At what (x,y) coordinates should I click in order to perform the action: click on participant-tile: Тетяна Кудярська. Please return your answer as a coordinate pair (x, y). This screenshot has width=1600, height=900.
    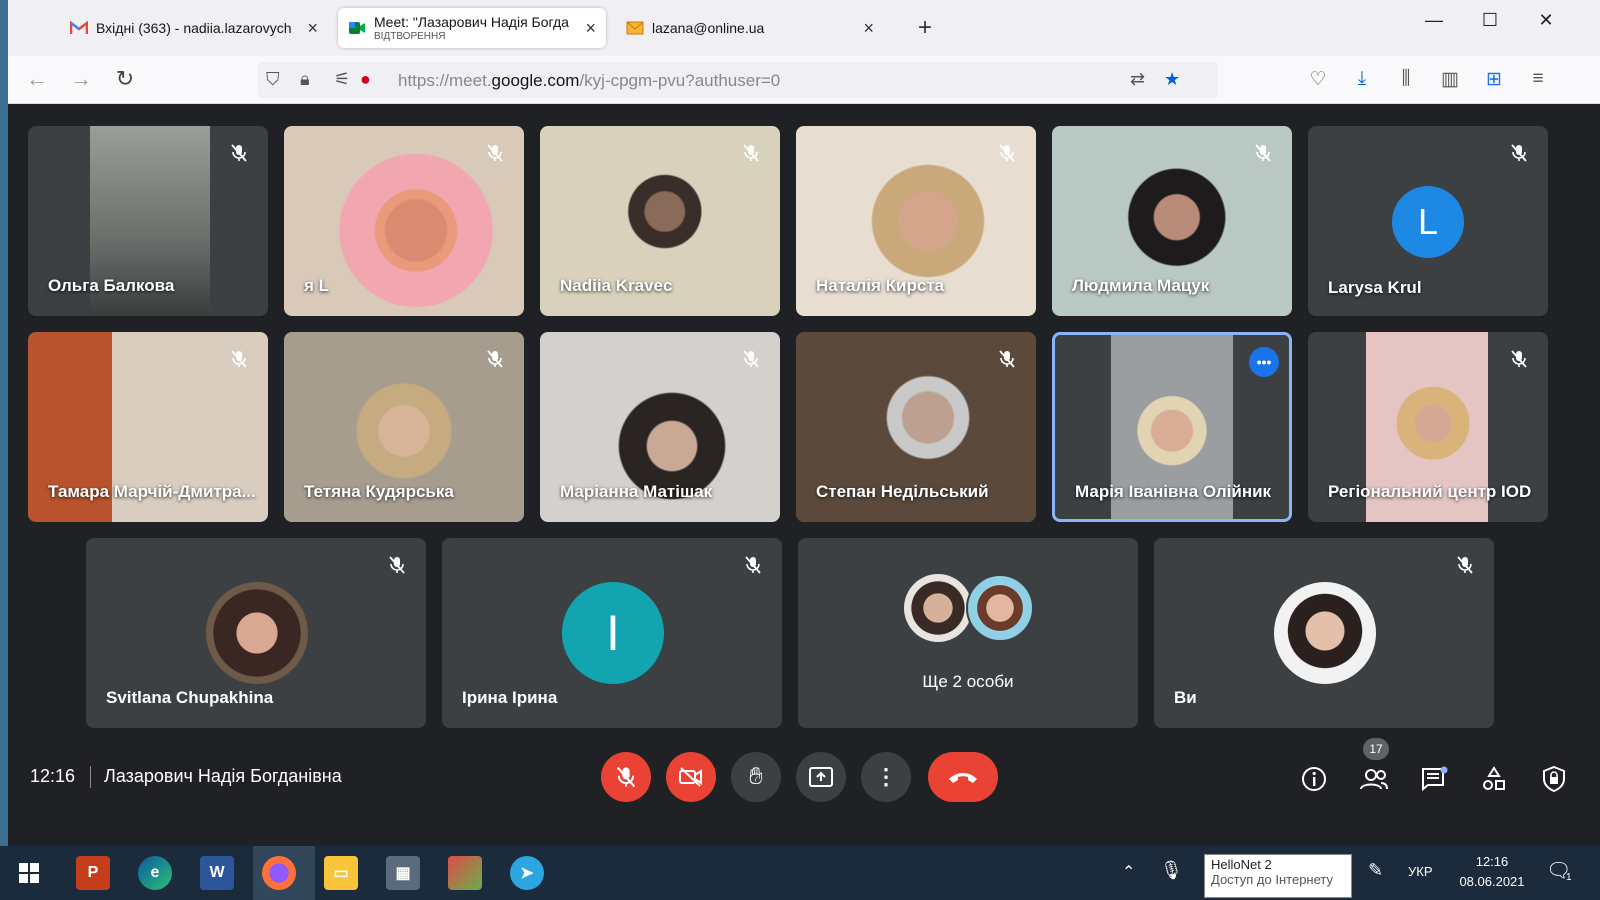
    Looking at the image, I should click on (404, 427).